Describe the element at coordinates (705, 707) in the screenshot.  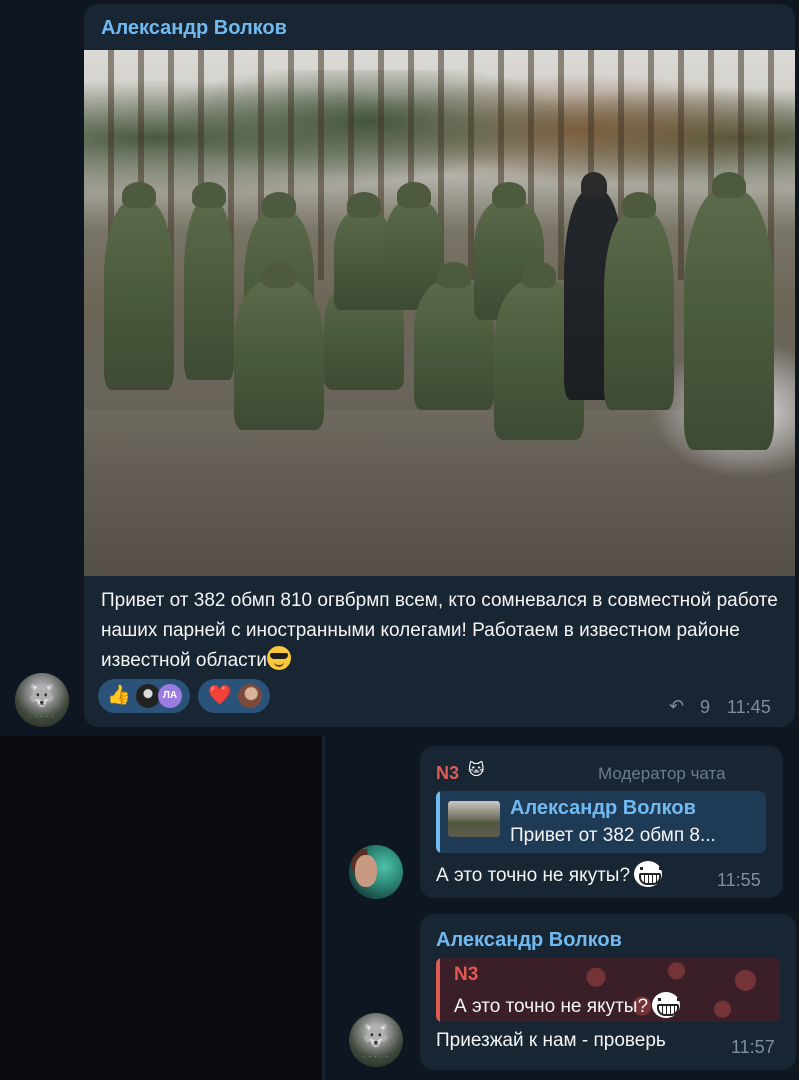
I see `forward-count: 9` at that location.